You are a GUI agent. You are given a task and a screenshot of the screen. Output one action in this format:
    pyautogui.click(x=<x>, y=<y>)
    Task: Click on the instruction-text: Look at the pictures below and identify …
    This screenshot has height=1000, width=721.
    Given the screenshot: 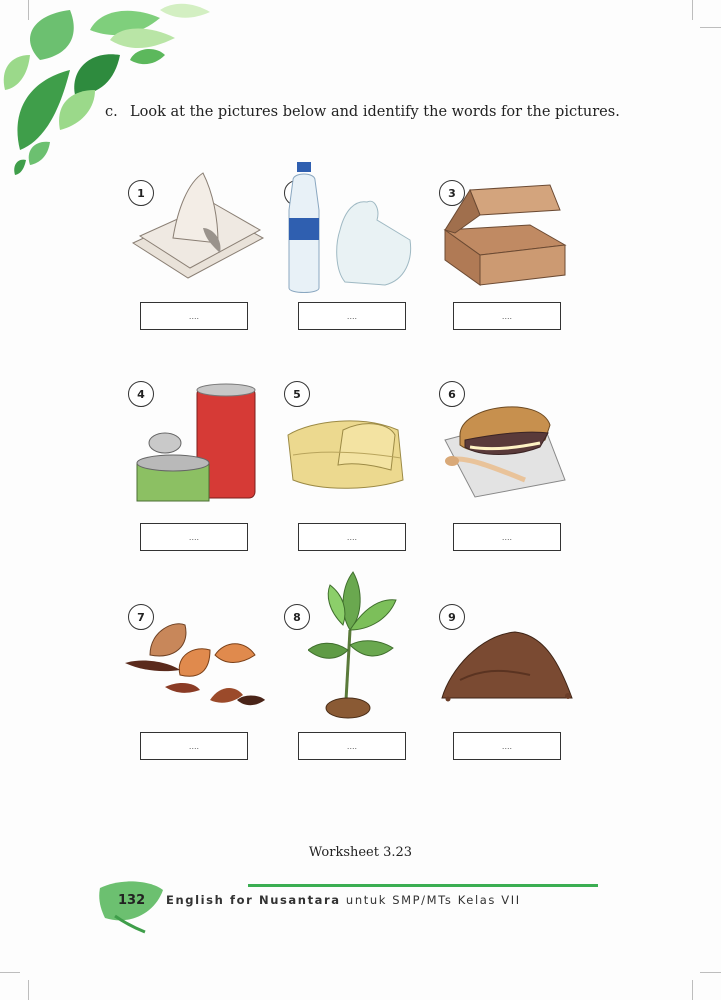 What is the action you would take?
    pyautogui.click(x=375, y=112)
    